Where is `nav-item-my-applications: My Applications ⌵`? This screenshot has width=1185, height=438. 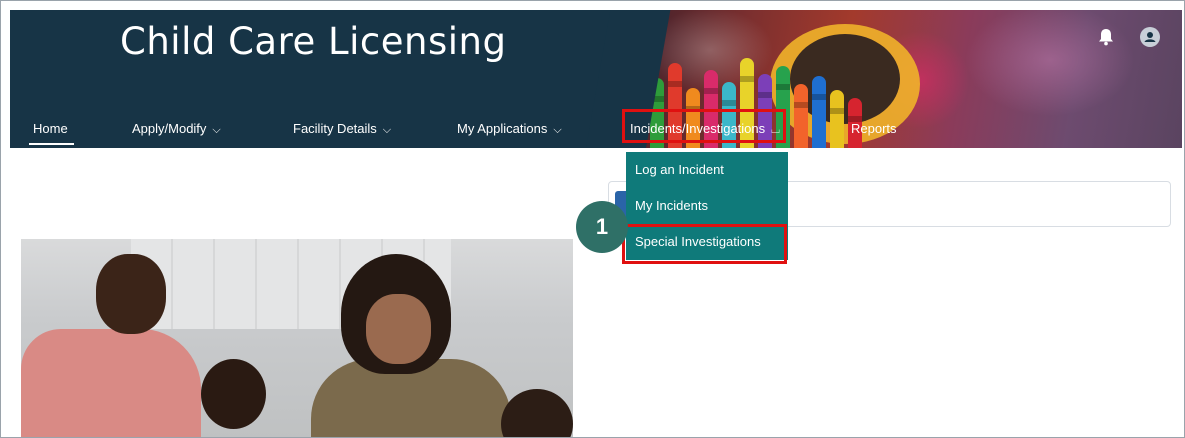 nav-item-my-applications: My Applications ⌵ is located at coordinates (509, 133).